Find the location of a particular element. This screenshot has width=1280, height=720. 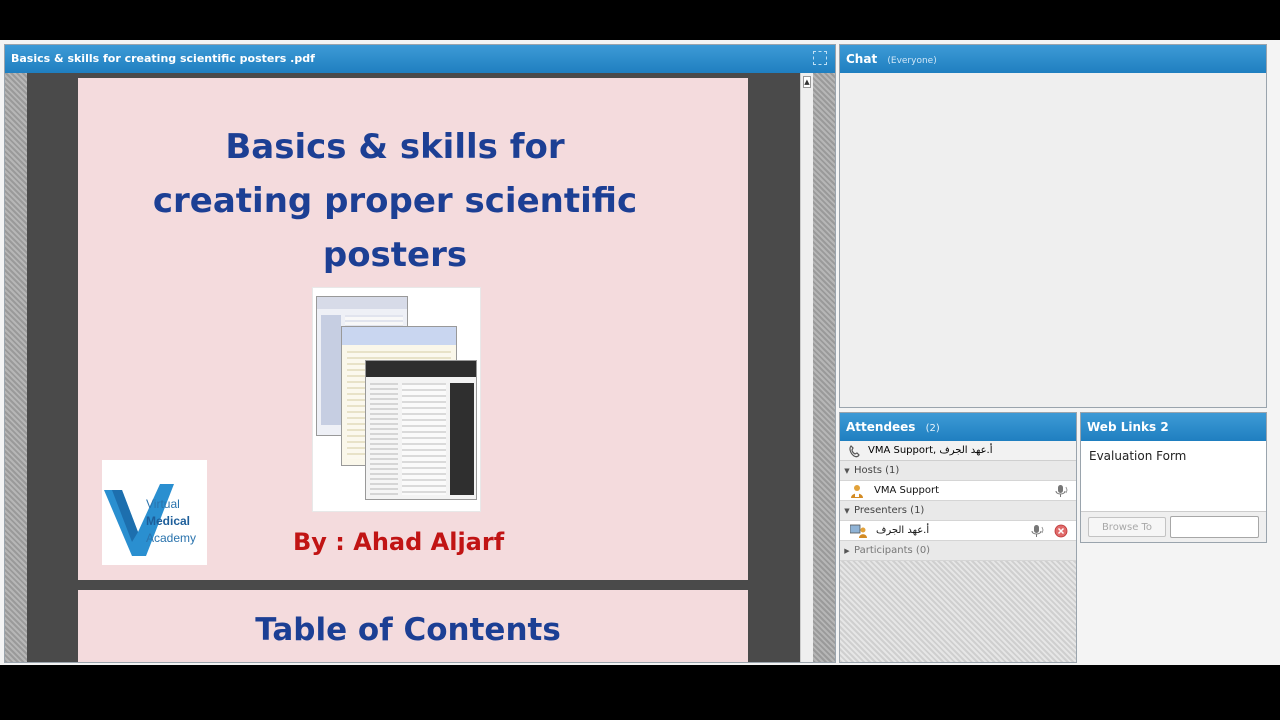

virtual-medical-academy-logo: Virtual Medical Academy is located at coordinates (154, 512).